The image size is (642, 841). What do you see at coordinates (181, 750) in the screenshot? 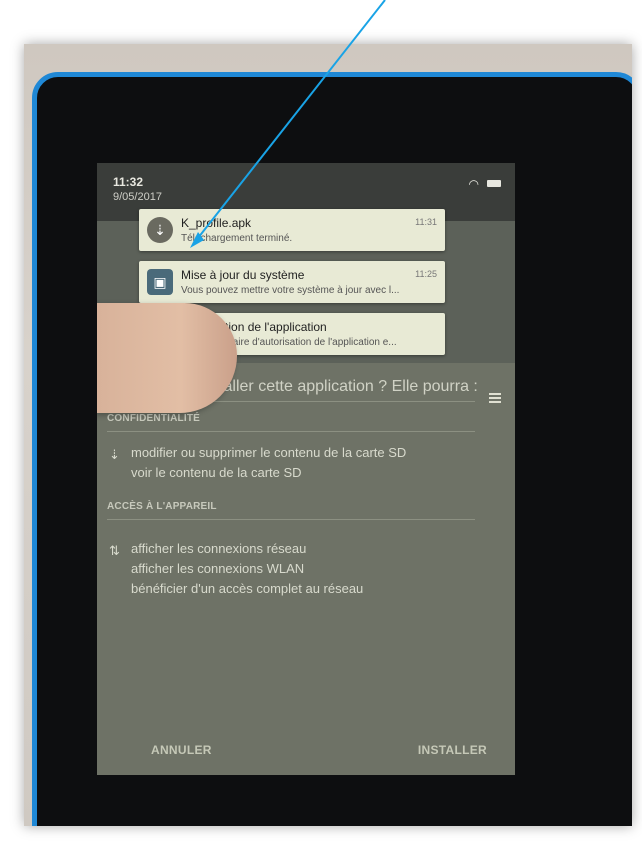
I see `cancel-button: ANNULER` at bounding box center [181, 750].